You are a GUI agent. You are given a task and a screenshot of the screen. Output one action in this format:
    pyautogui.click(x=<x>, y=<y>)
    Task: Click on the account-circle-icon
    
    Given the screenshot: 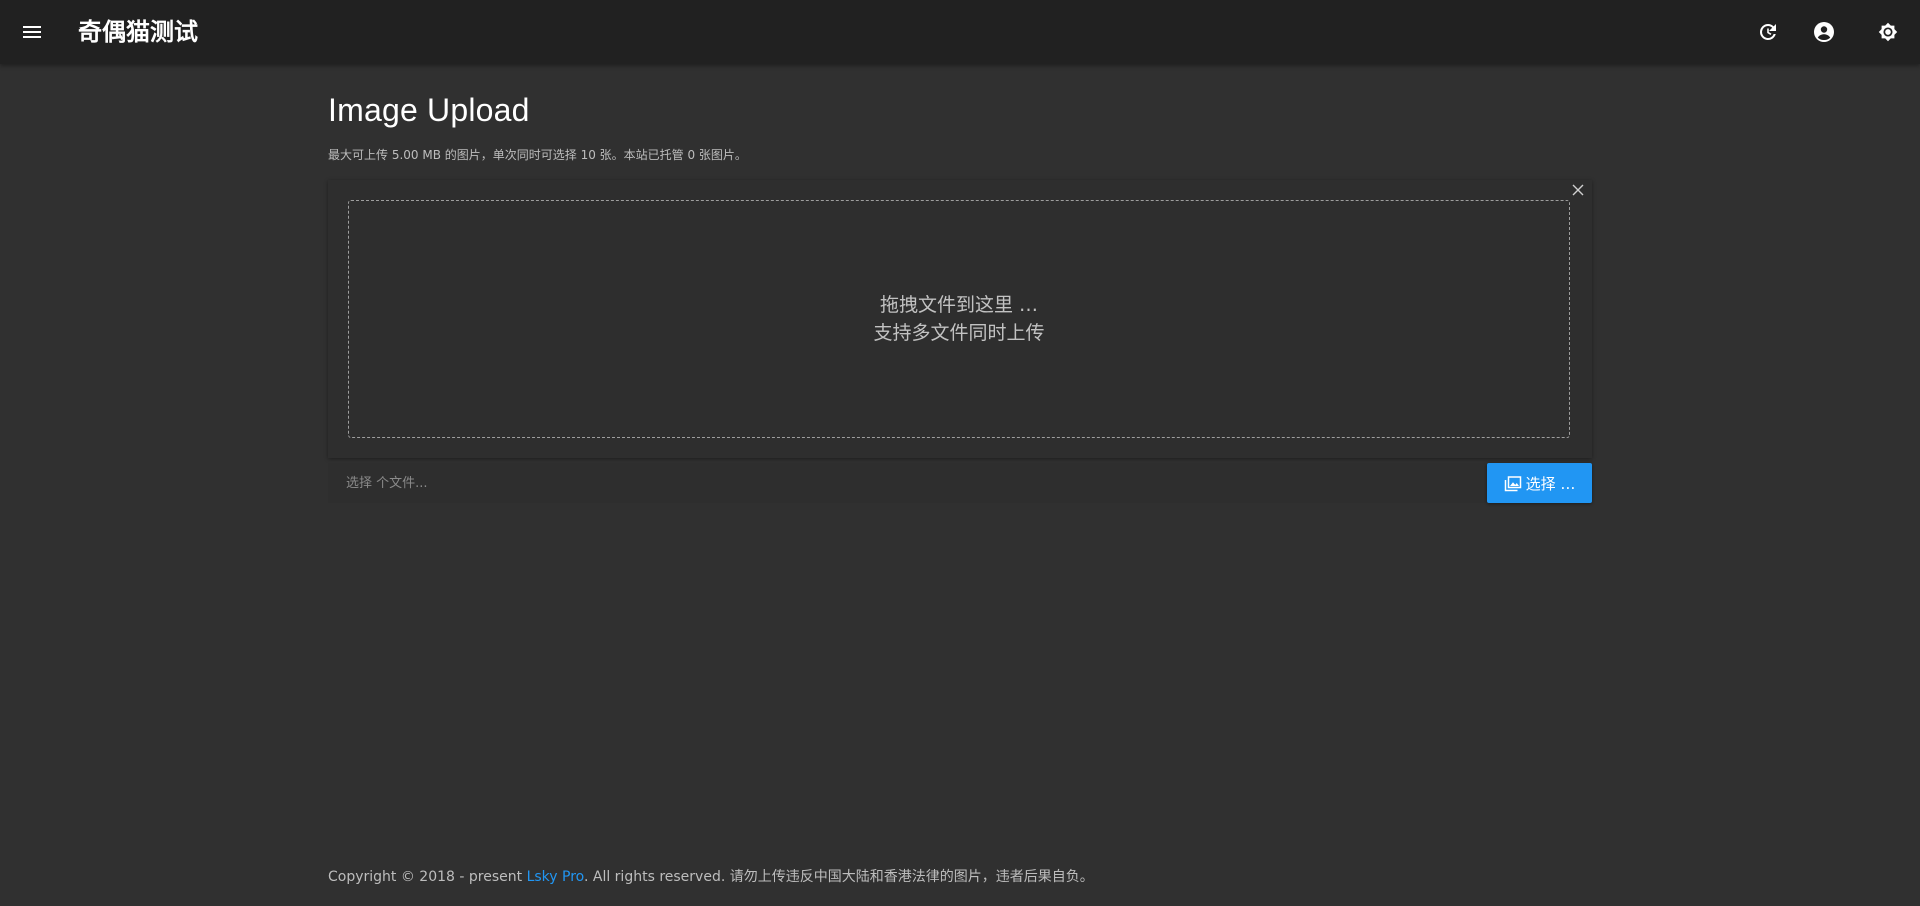 What is the action you would take?
    pyautogui.click(x=1824, y=32)
    